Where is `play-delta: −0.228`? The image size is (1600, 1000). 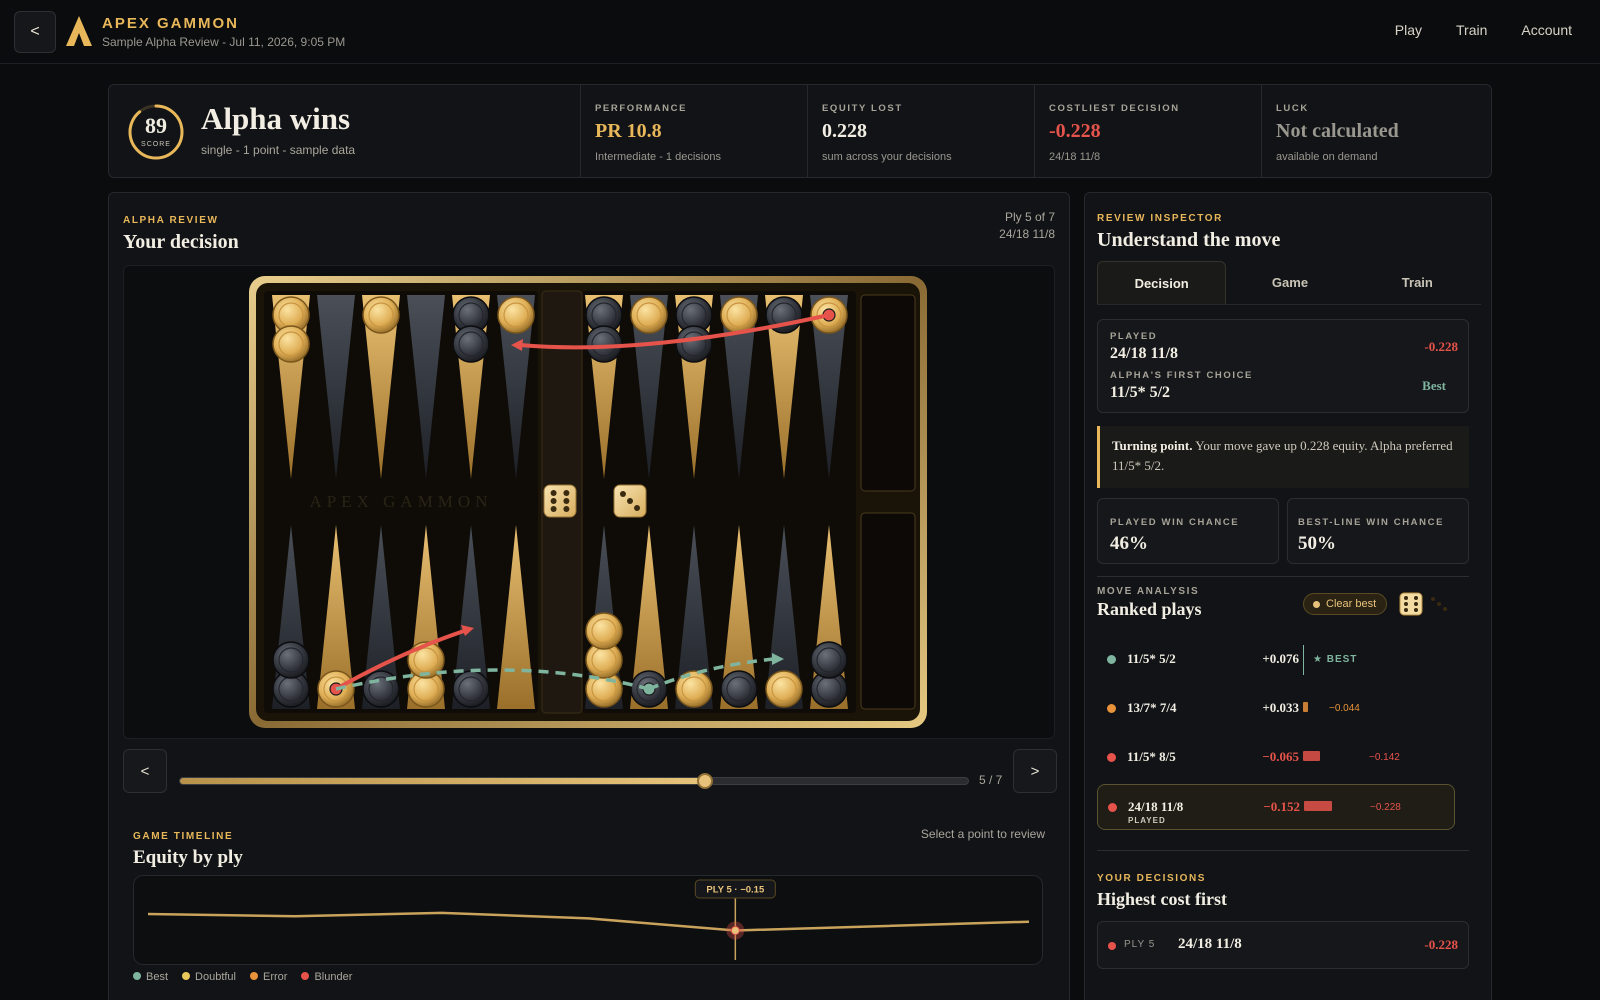 play-delta: −0.228 is located at coordinates (1385, 807).